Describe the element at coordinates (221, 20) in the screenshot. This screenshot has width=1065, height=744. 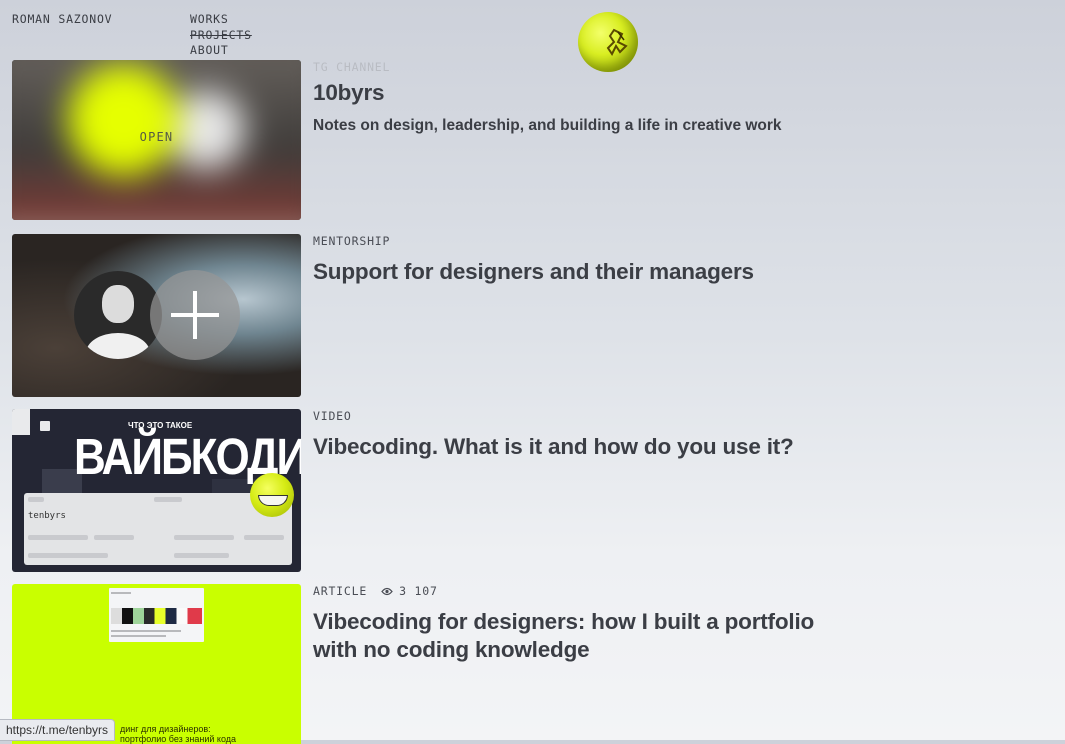
I see `nav-works: WORKS` at that location.